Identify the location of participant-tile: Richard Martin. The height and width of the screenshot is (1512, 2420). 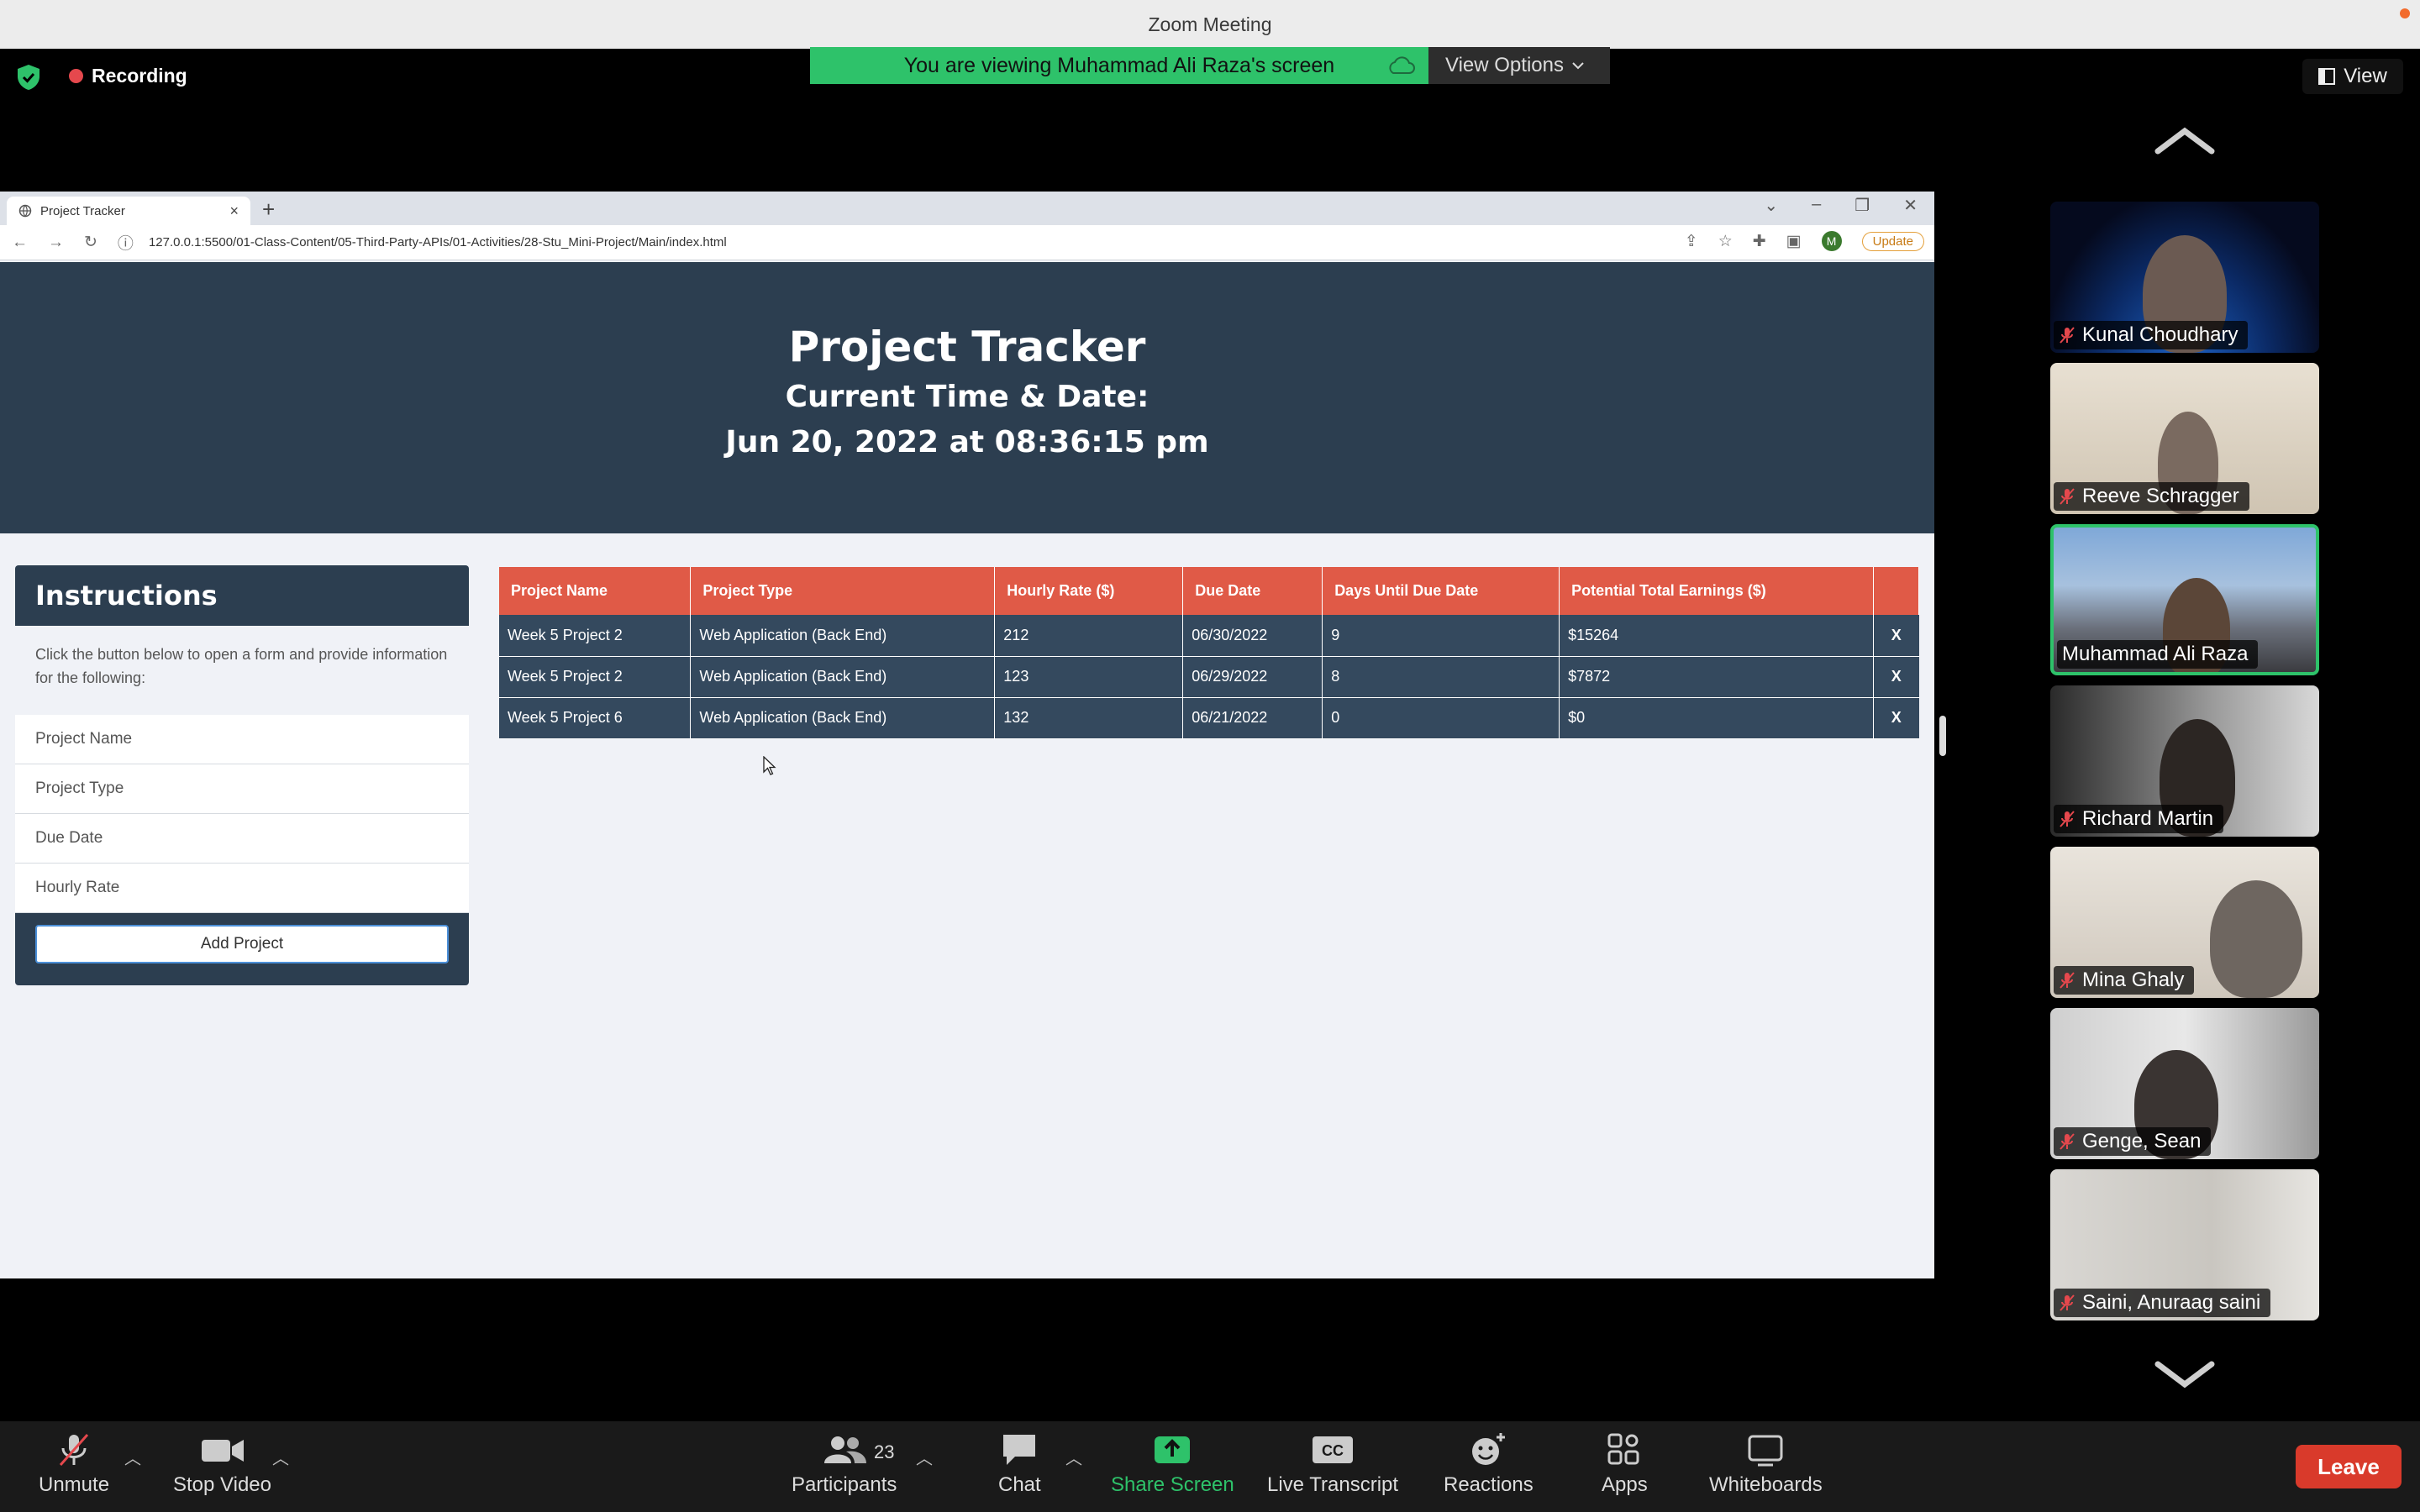
(2184, 761).